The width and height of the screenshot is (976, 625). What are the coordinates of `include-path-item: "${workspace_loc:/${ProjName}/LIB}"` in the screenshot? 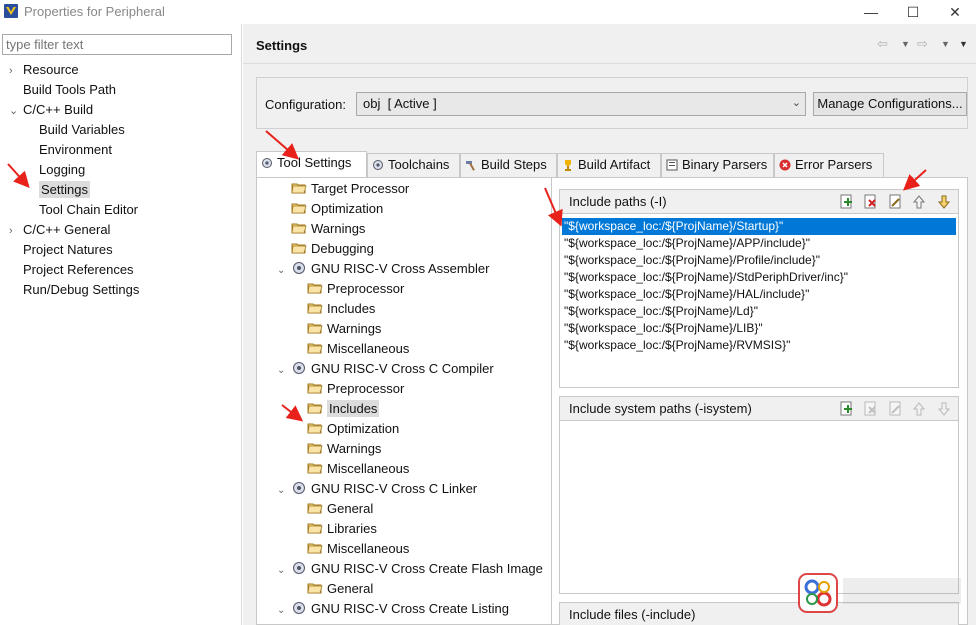 It's located at (759, 328).